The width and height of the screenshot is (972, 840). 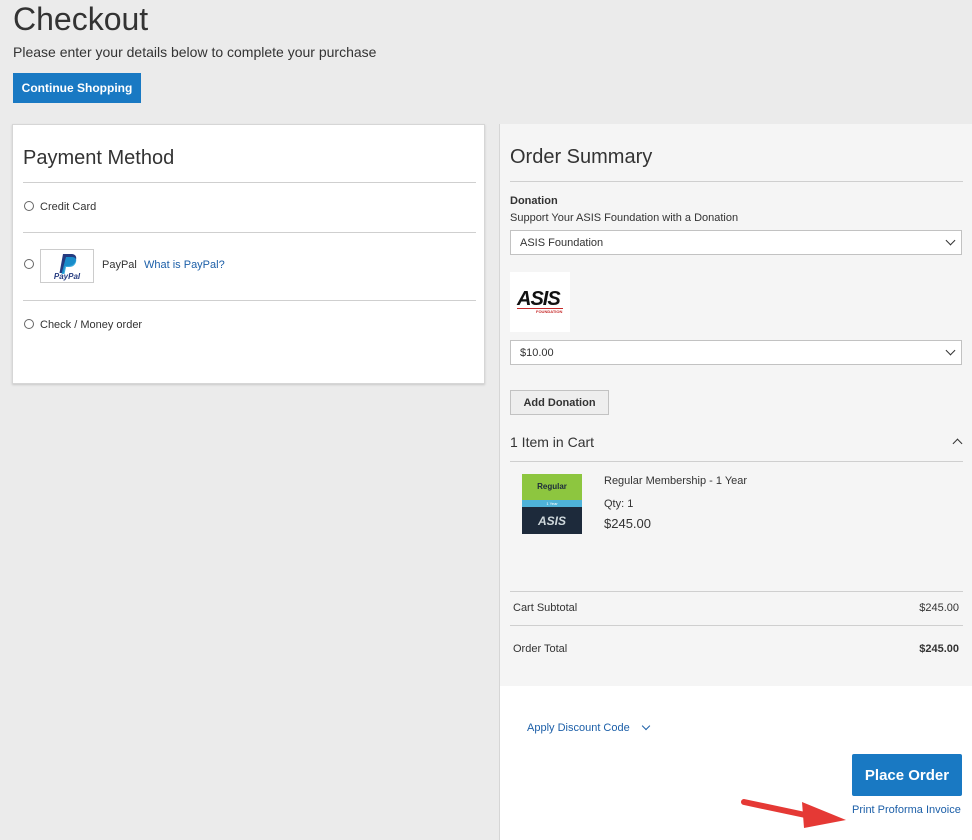 What do you see at coordinates (184, 265) in the screenshot?
I see `what-is-paypal-link: What is PayPal?` at bounding box center [184, 265].